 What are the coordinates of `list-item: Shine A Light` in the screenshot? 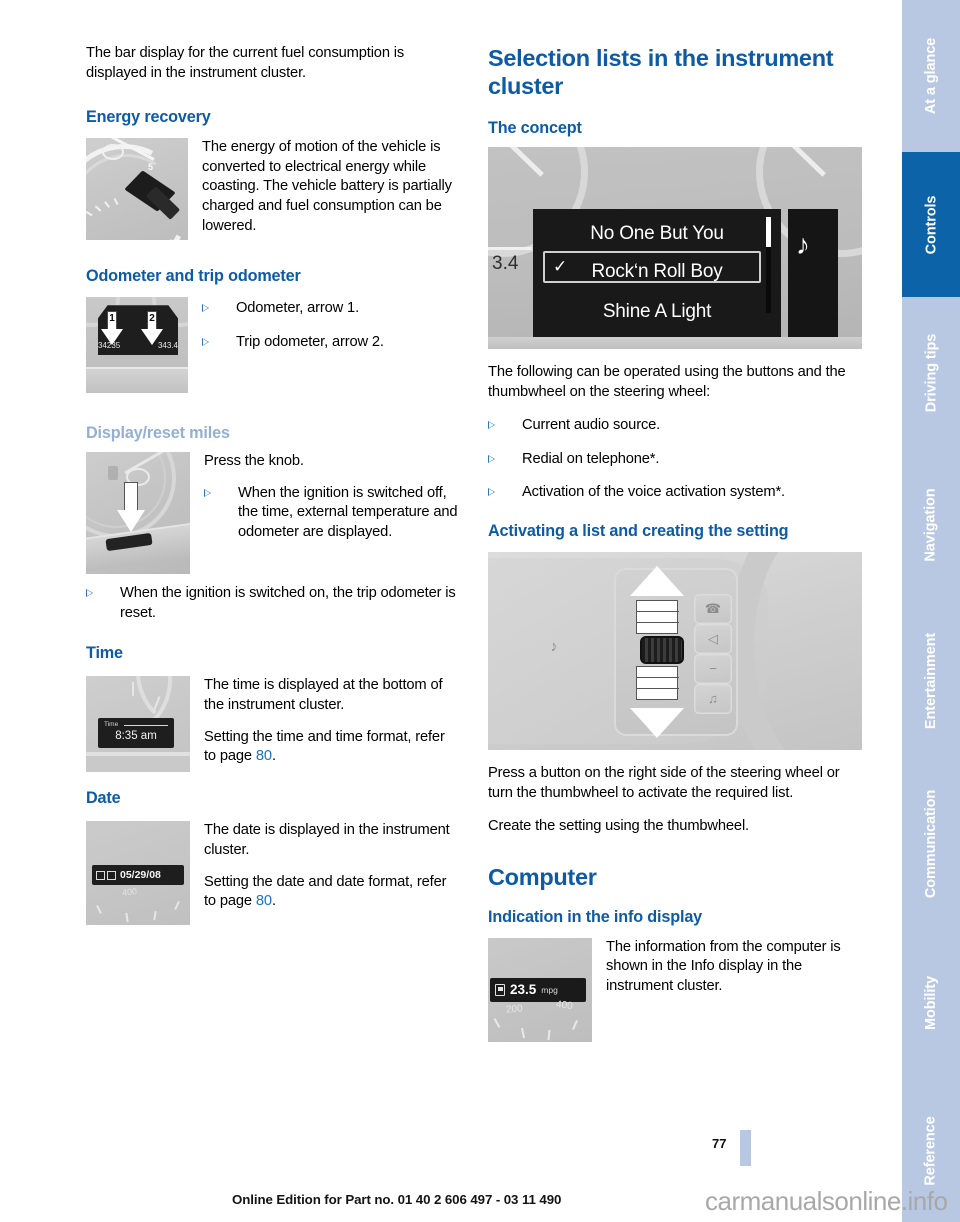 It's located at (657, 312).